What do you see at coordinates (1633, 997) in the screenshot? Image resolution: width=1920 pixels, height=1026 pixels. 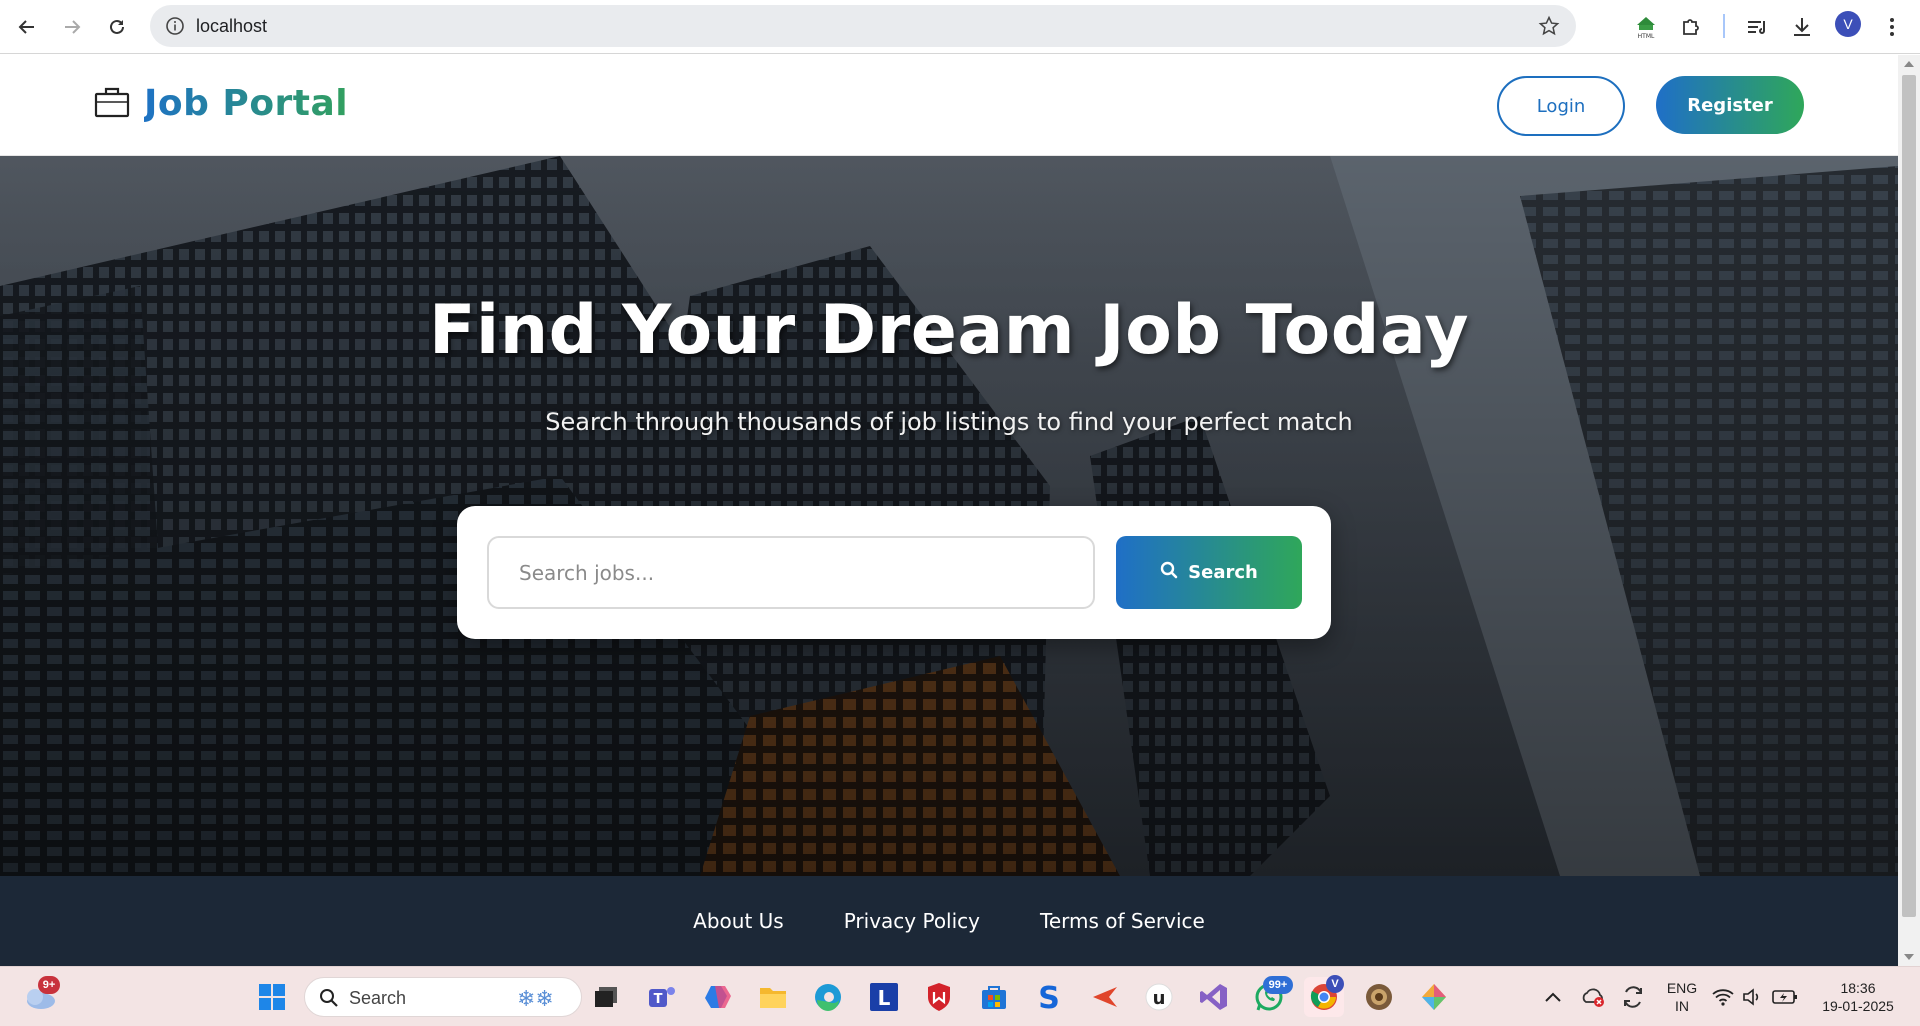 I see `sync-icon` at bounding box center [1633, 997].